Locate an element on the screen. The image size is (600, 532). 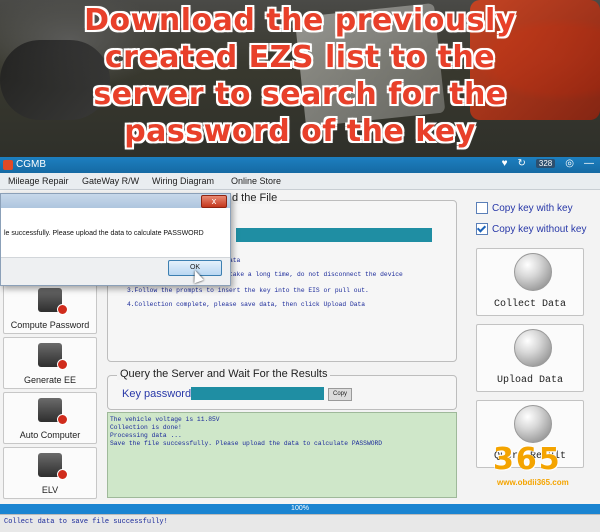
title-bar: CGMB ♥ ↻ 328 ◎ — is located at coordinates (300, 165).